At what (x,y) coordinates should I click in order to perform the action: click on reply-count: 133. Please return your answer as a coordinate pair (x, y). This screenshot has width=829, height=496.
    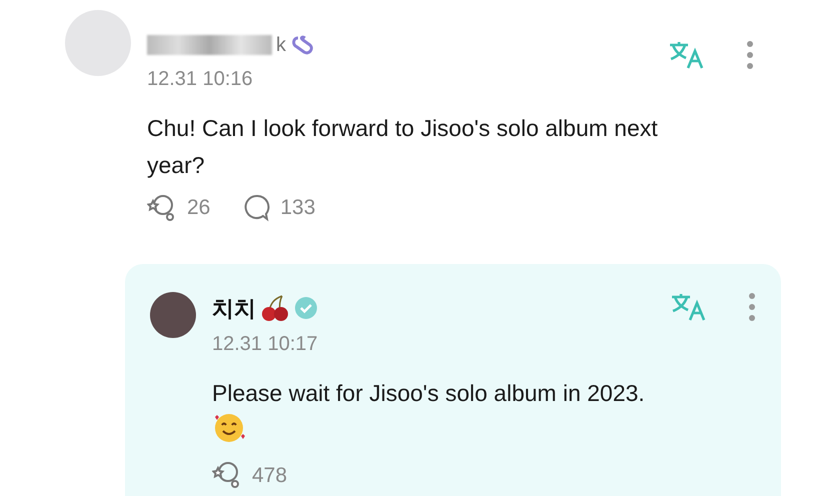
    Looking at the image, I should click on (298, 208).